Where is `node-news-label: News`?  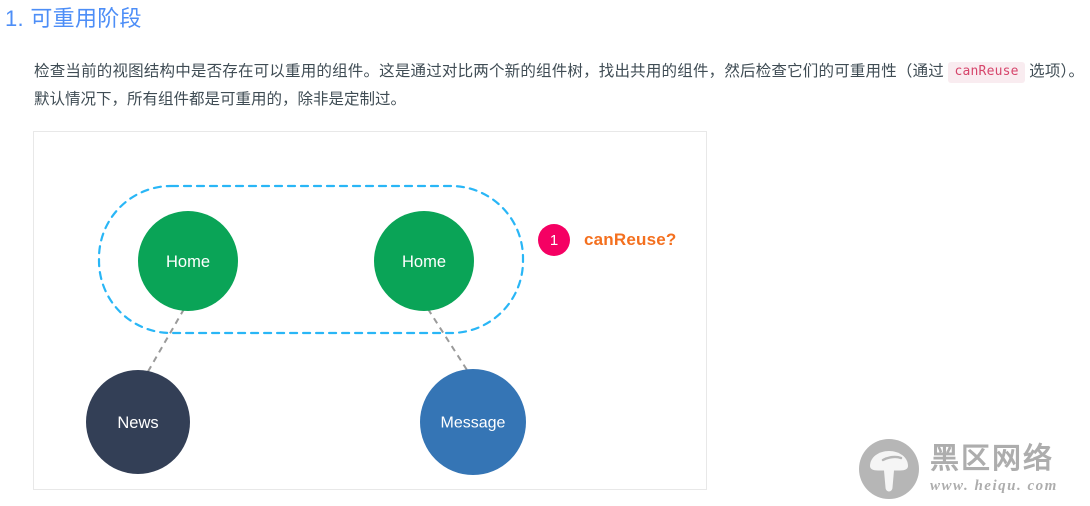
node-news-label: News is located at coordinates (137, 423).